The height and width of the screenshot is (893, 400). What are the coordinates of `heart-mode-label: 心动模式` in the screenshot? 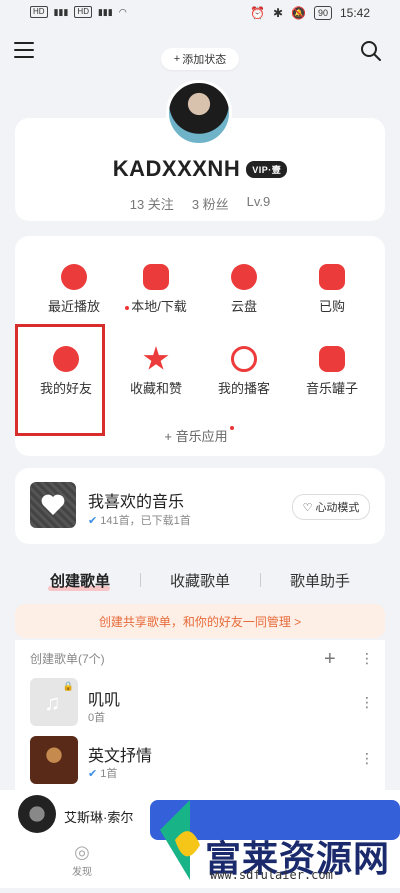 It's located at (337, 508).